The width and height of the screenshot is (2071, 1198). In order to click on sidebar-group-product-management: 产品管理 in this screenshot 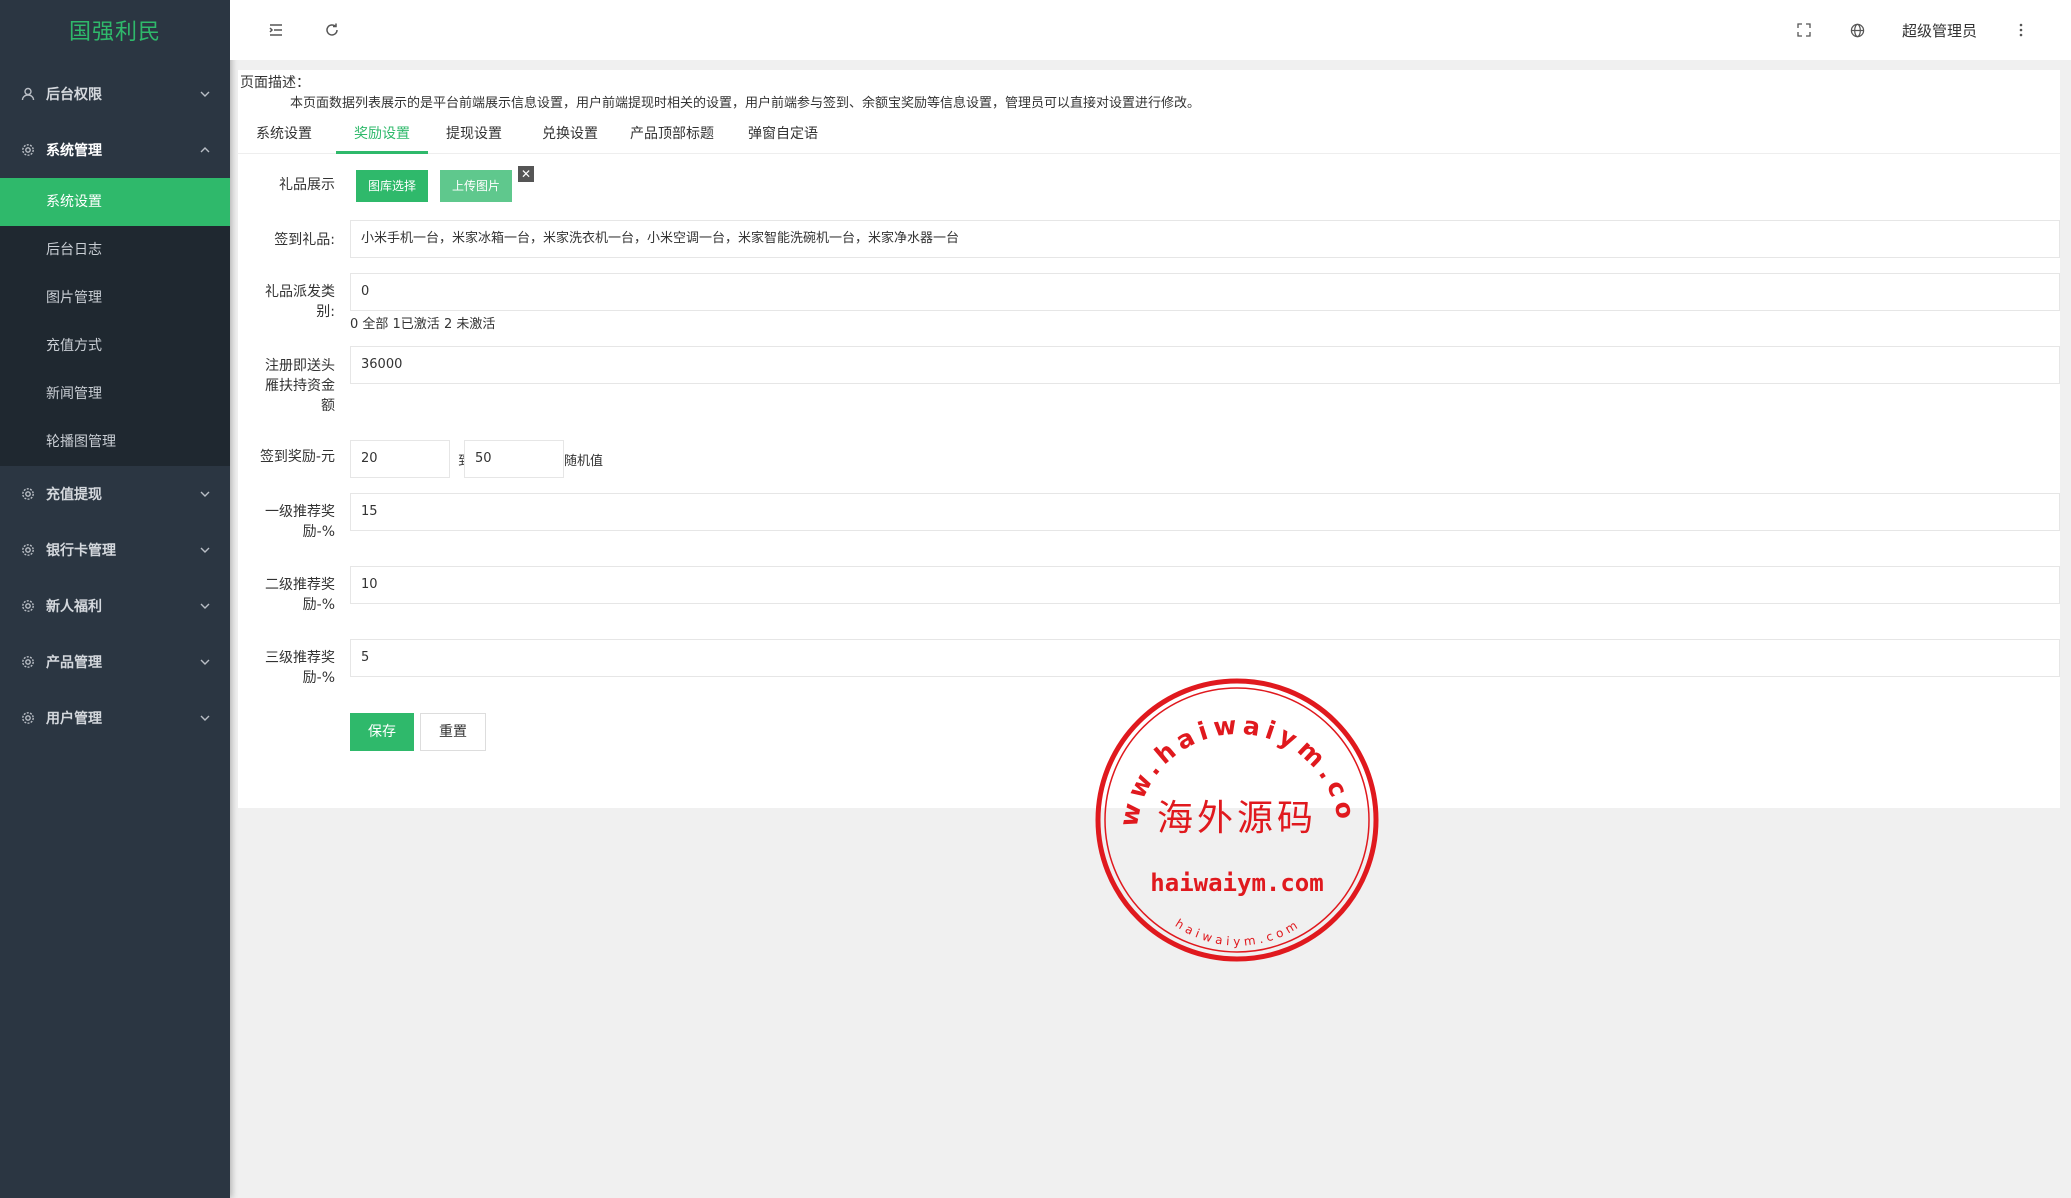, I will do `click(115, 662)`.